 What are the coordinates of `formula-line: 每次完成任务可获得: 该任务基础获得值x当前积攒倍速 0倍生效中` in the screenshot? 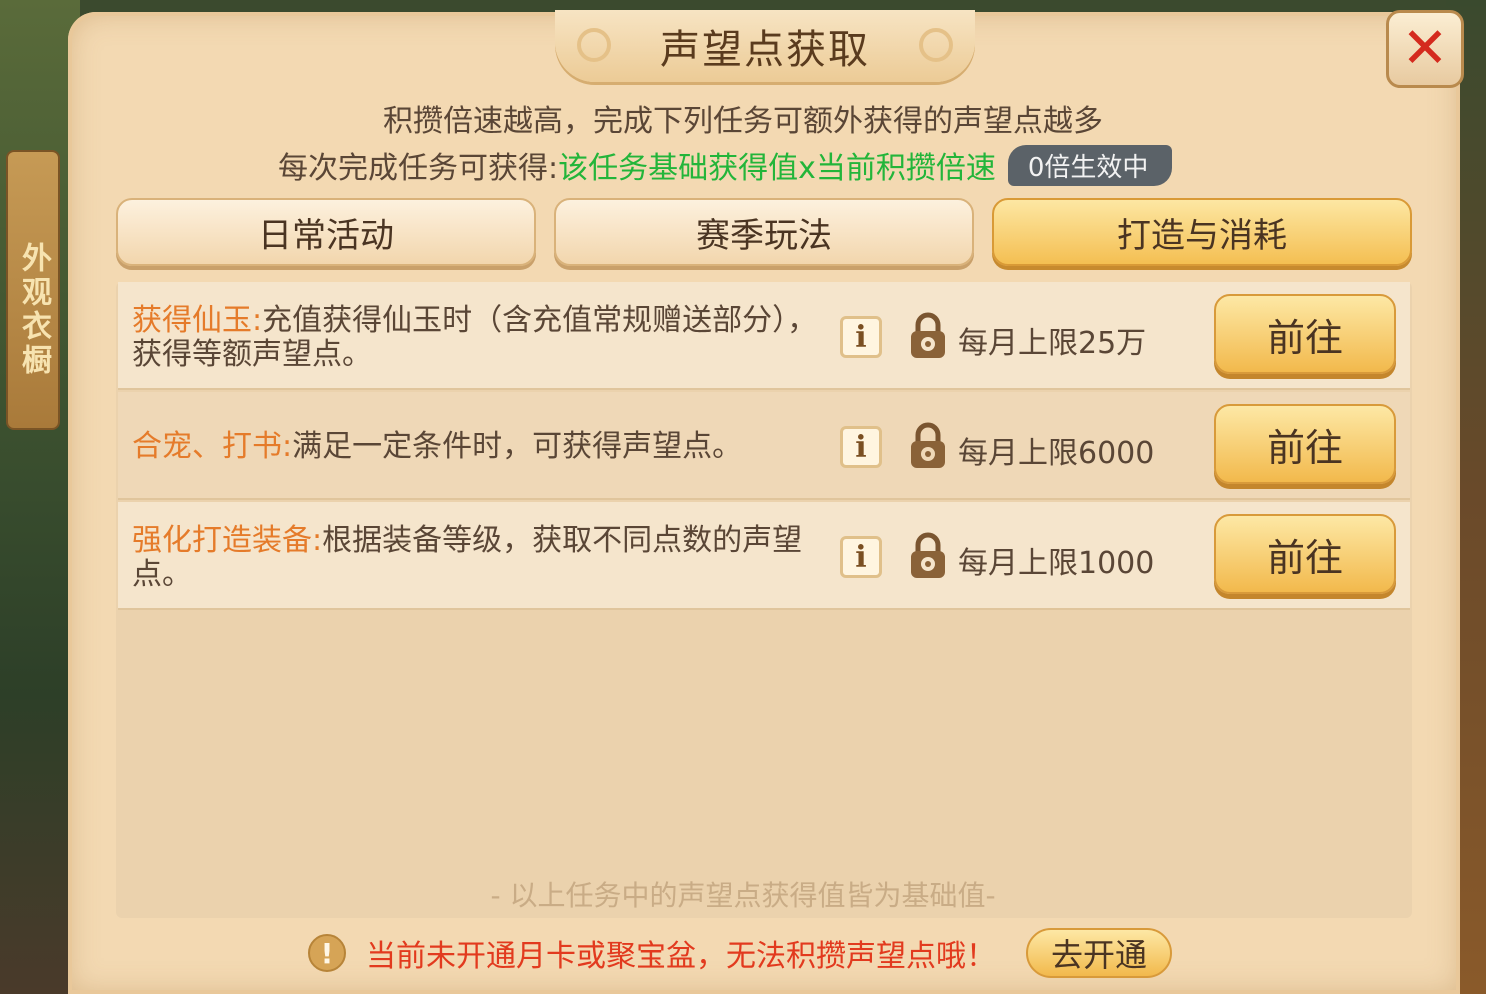 It's located at (725, 165).